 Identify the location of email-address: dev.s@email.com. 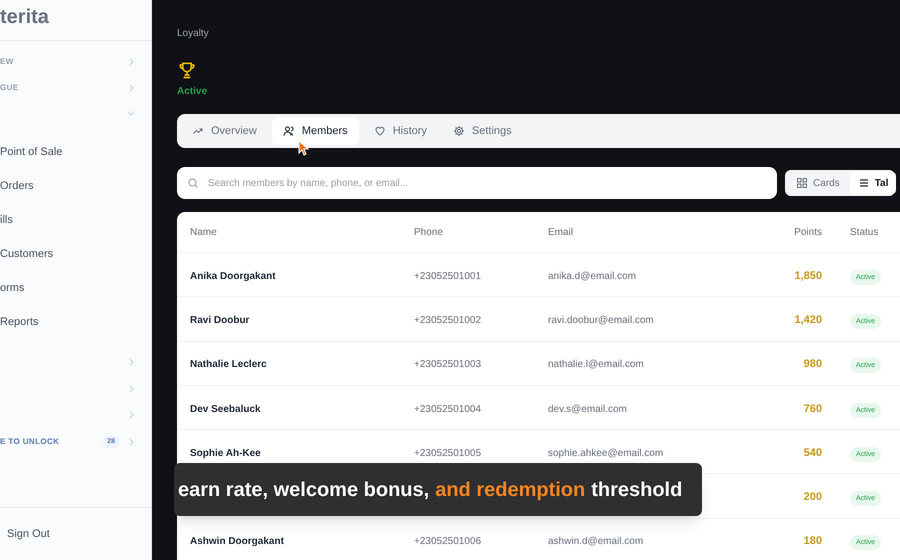
(587, 409).